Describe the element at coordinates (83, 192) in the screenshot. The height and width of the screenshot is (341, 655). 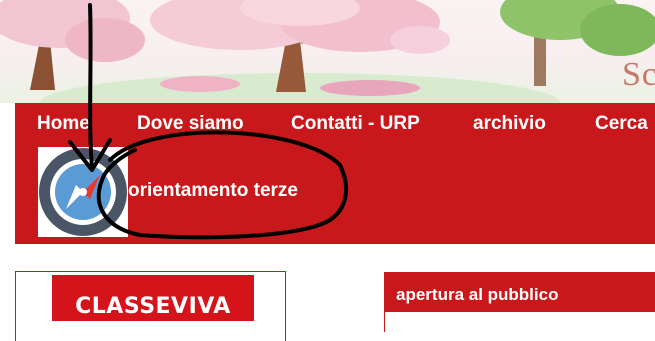
I see `compass-icon` at that location.